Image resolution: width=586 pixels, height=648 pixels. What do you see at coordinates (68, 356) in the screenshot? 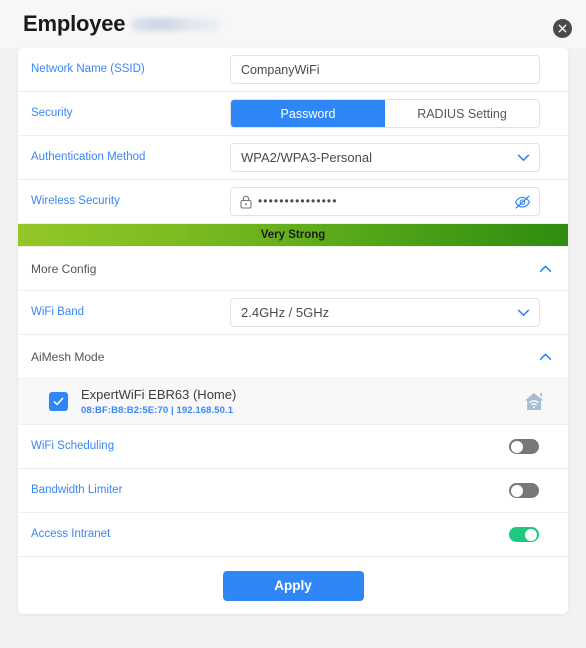
I see `aimesh-mode-title: AiMesh Mode` at bounding box center [68, 356].